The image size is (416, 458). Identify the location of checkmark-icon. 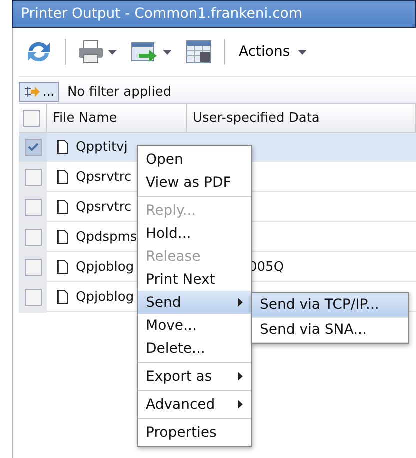
(33, 147).